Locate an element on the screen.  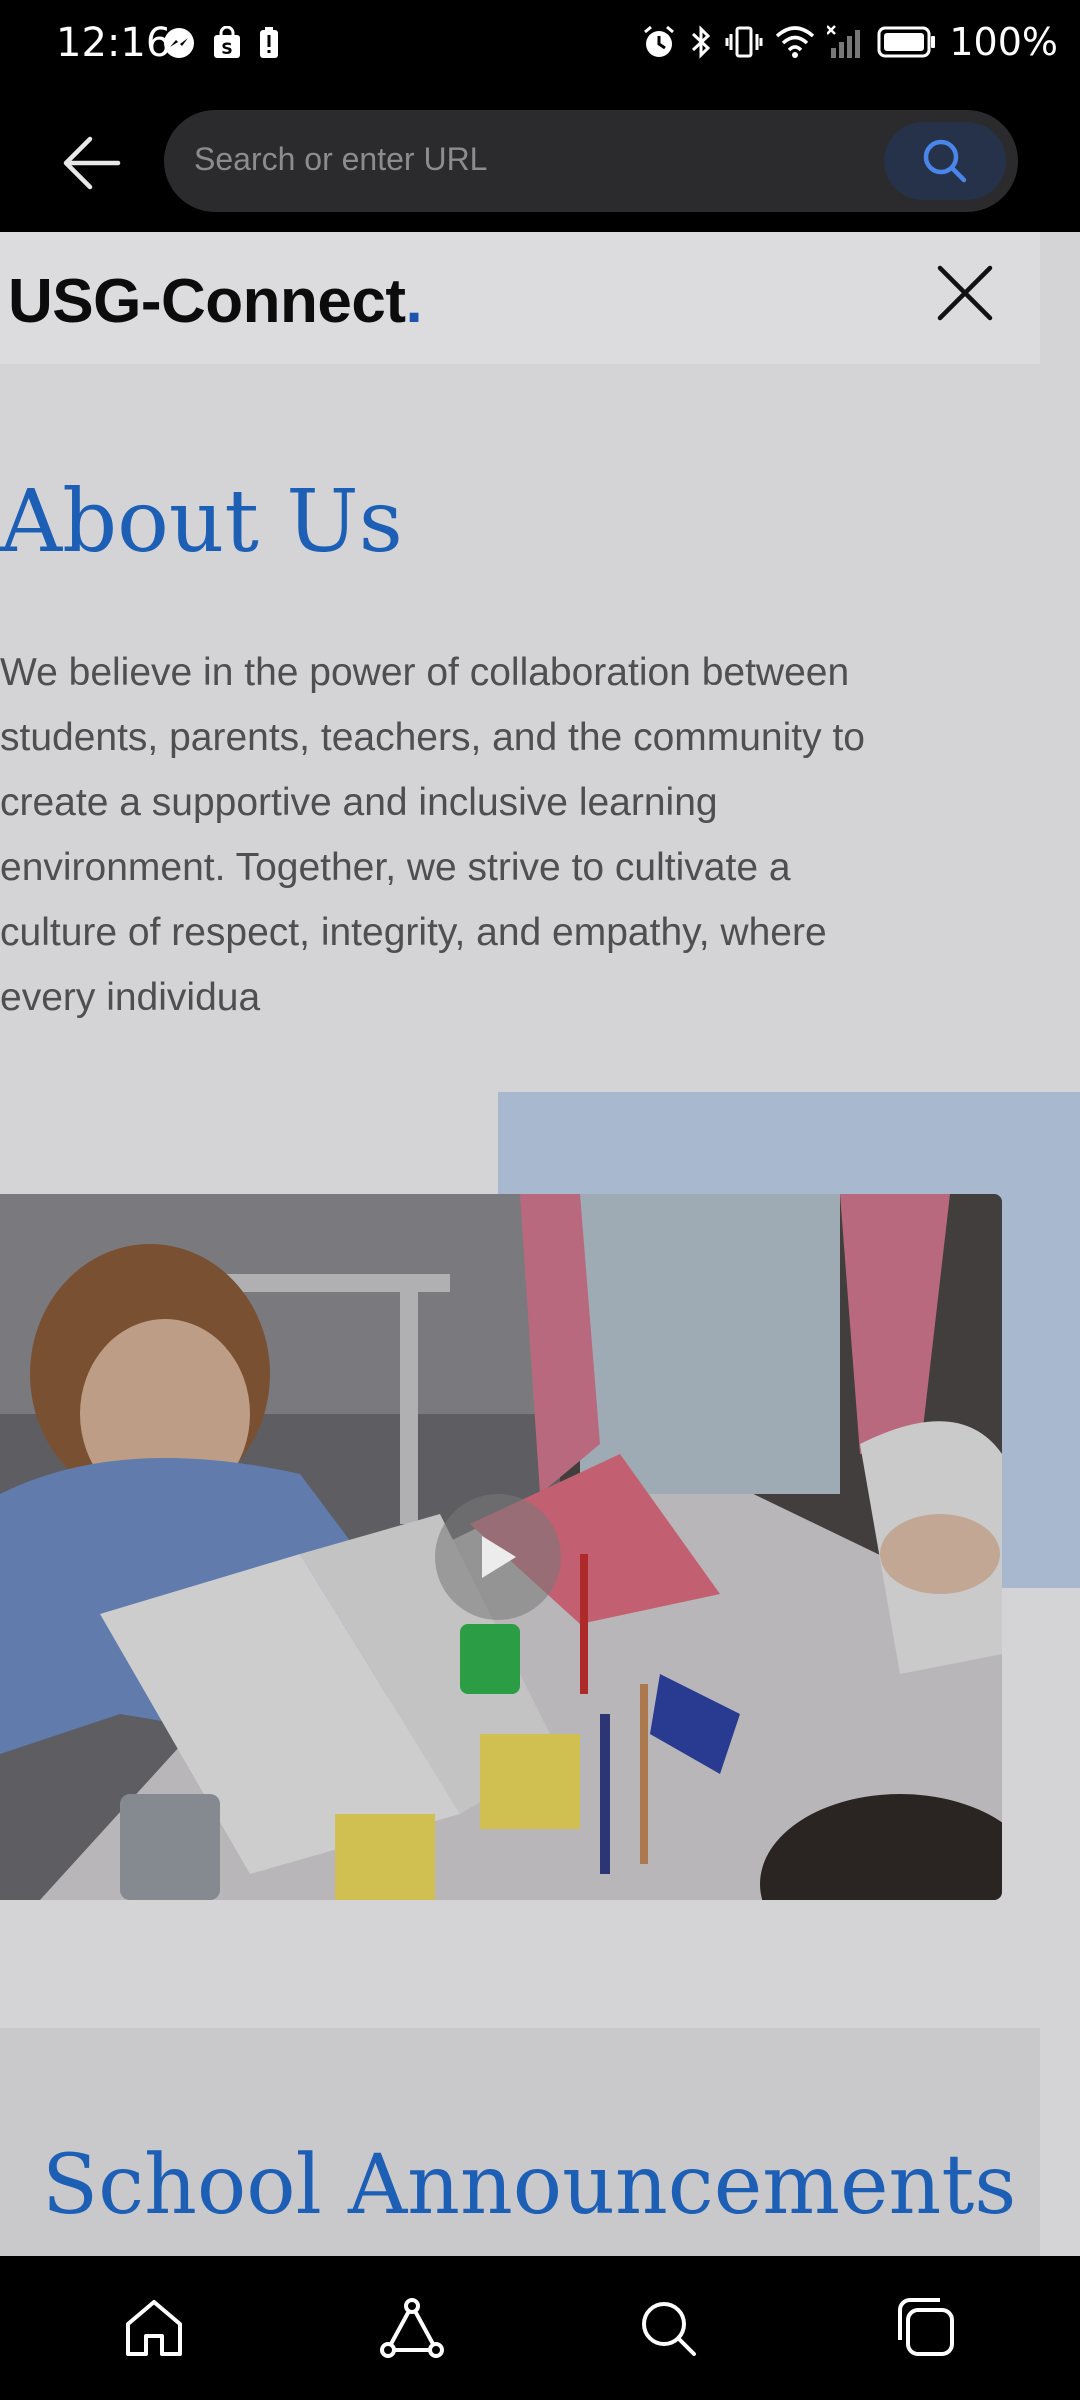
play-icon is located at coordinates (499, 1557).